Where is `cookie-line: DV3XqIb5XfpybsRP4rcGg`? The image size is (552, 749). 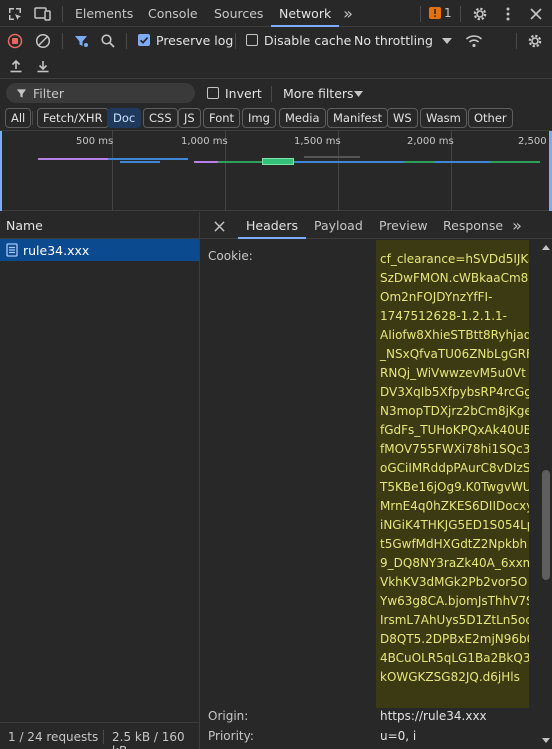 cookie-line: DV3XqIb5XfpybsRP4rcGg is located at coordinates (454, 392).